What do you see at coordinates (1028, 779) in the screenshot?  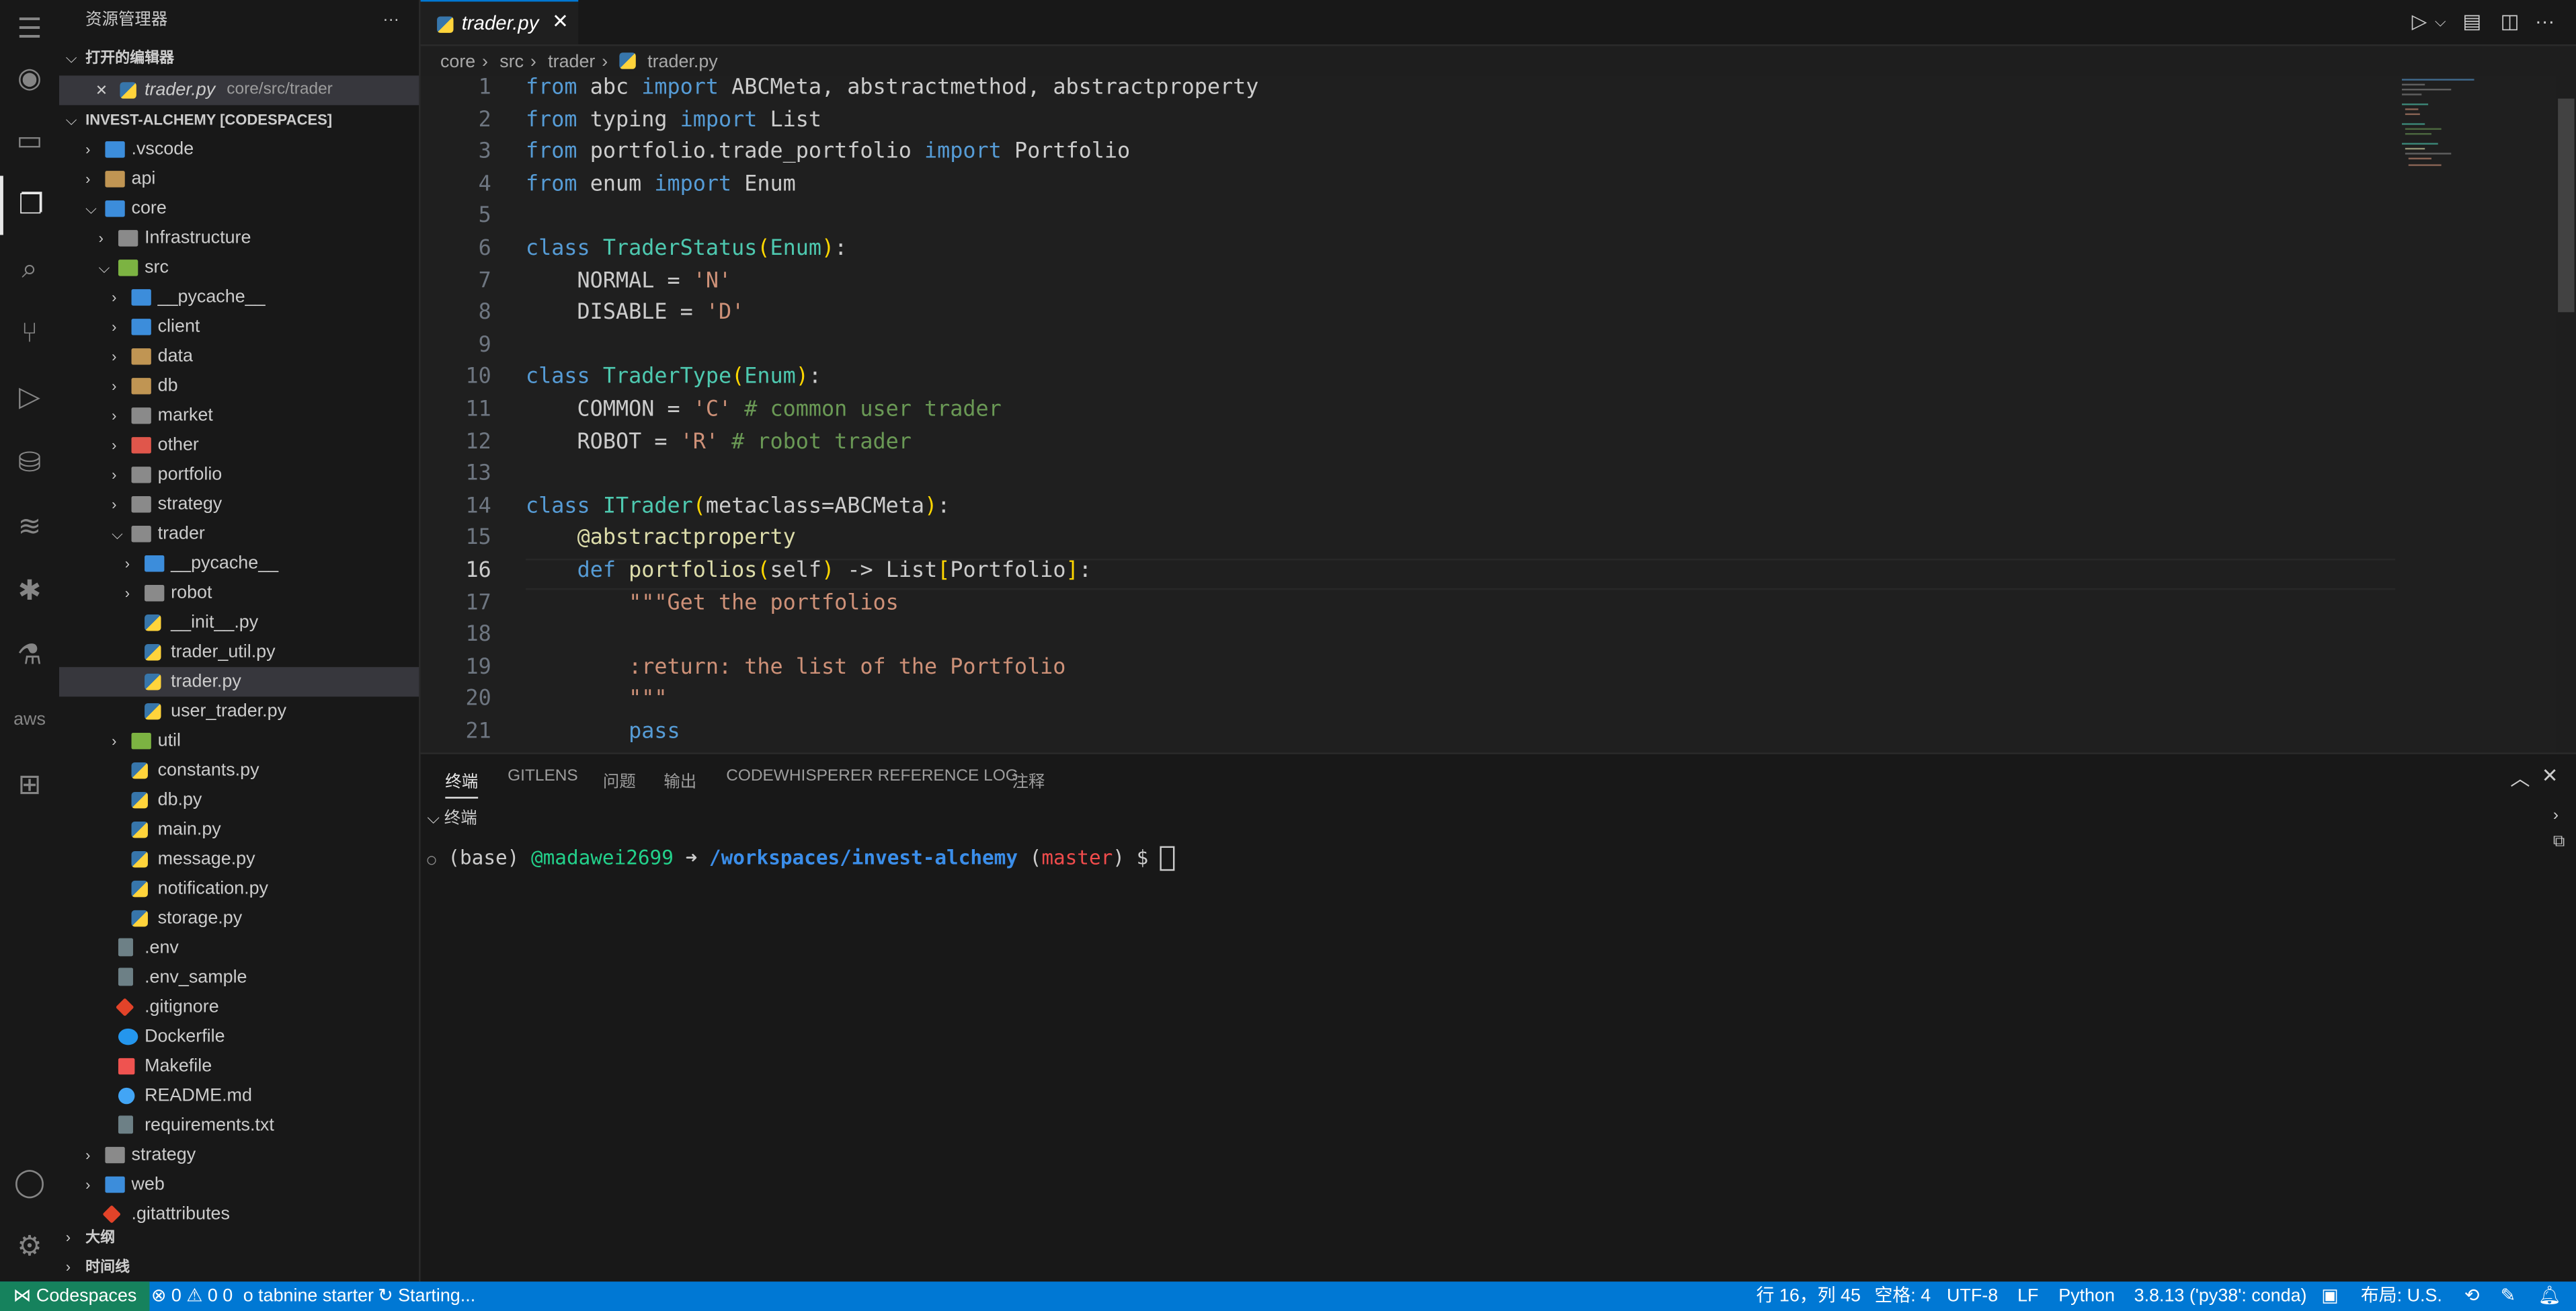 I see `tab-comments: 注释` at bounding box center [1028, 779].